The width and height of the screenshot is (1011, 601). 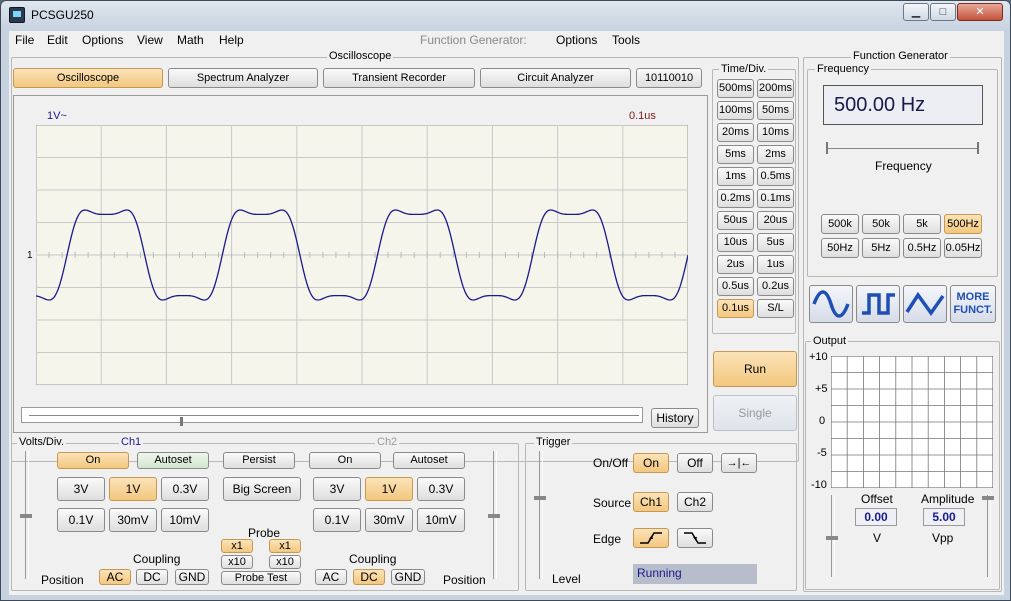 I want to click on ch2-3v-button: 3V, so click(x=337, y=489).